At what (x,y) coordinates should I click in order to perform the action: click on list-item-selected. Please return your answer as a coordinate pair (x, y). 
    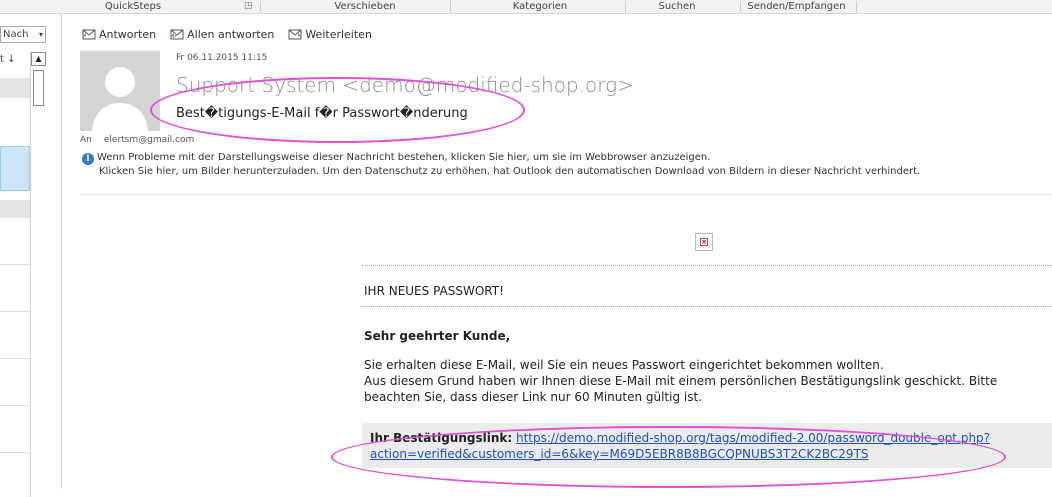
    Looking at the image, I should click on (15, 168).